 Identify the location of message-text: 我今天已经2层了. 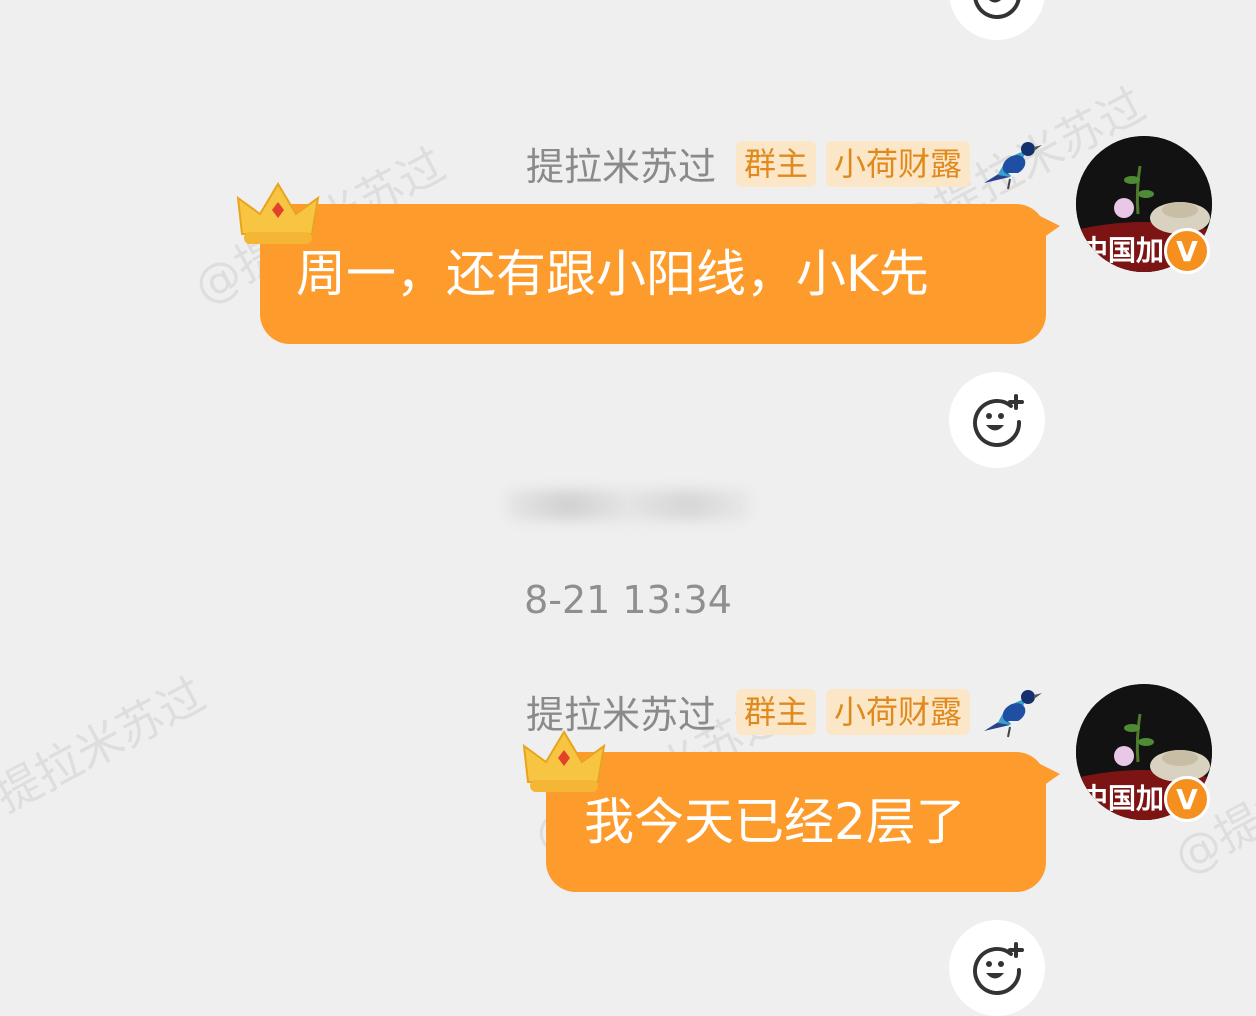
(775, 822).